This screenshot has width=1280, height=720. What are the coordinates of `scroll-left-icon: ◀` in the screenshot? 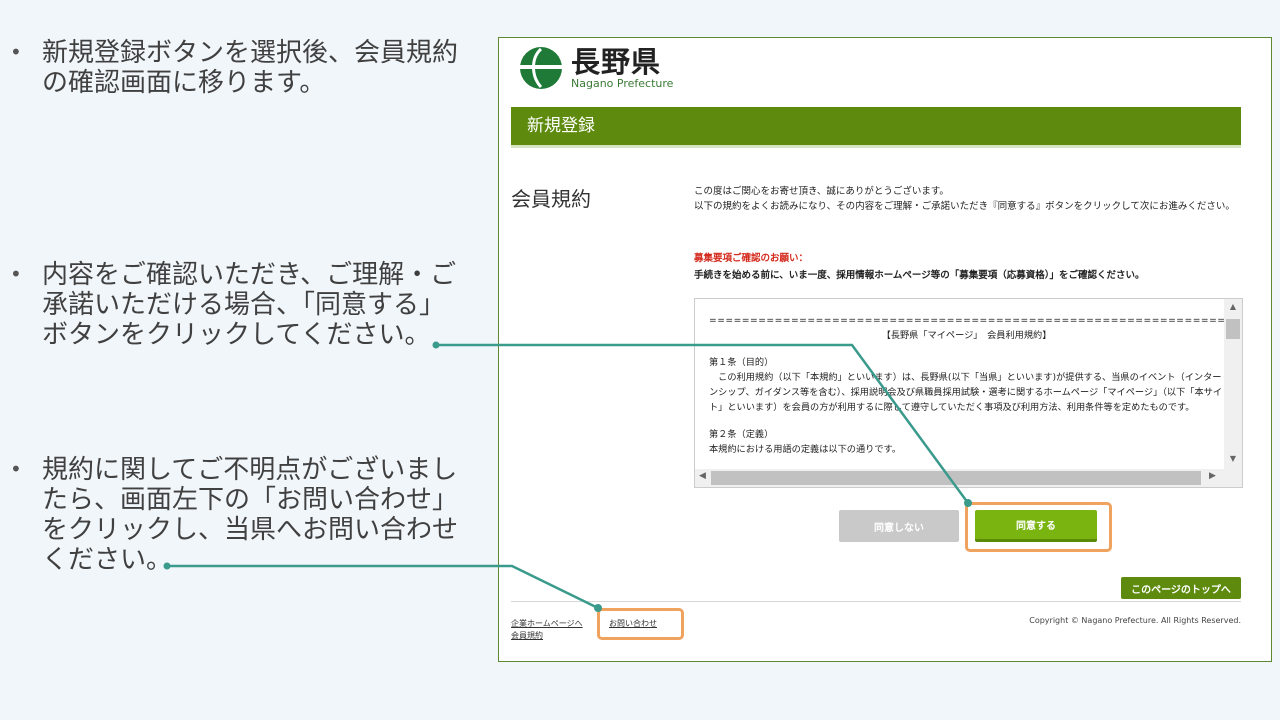 It's located at (702, 476).